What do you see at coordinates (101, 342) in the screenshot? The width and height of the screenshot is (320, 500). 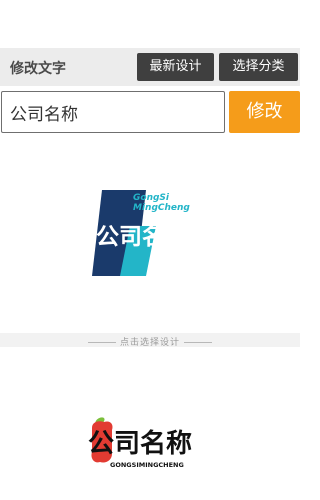 I see `divider-line-left` at bounding box center [101, 342].